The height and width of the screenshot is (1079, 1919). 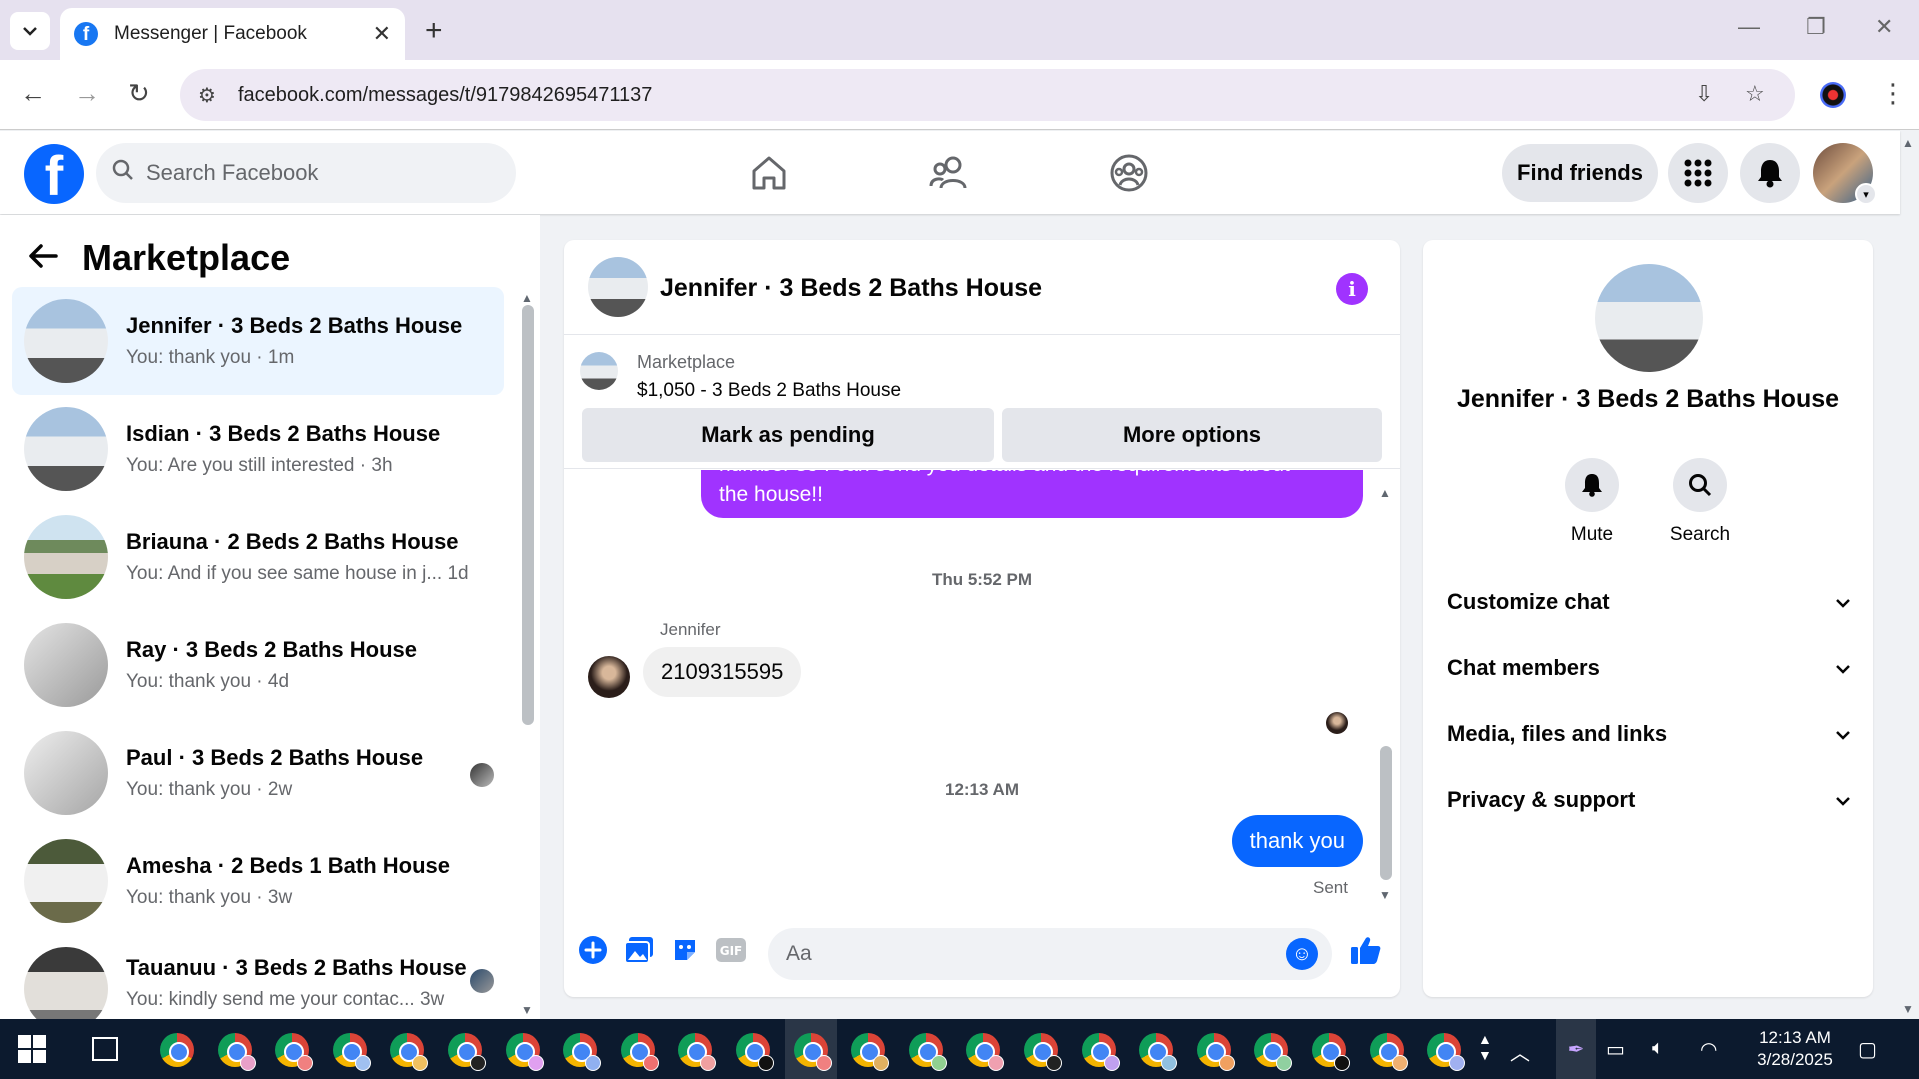 I want to click on friends-nav-icon, so click(x=949, y=173).